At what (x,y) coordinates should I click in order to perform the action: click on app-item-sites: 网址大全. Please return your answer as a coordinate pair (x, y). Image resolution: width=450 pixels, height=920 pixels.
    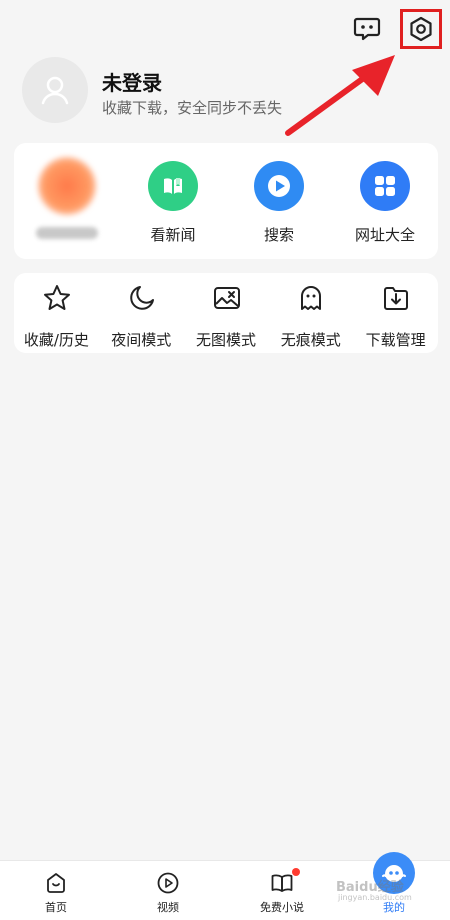
    Looking at the image, I should click on (385, 201).